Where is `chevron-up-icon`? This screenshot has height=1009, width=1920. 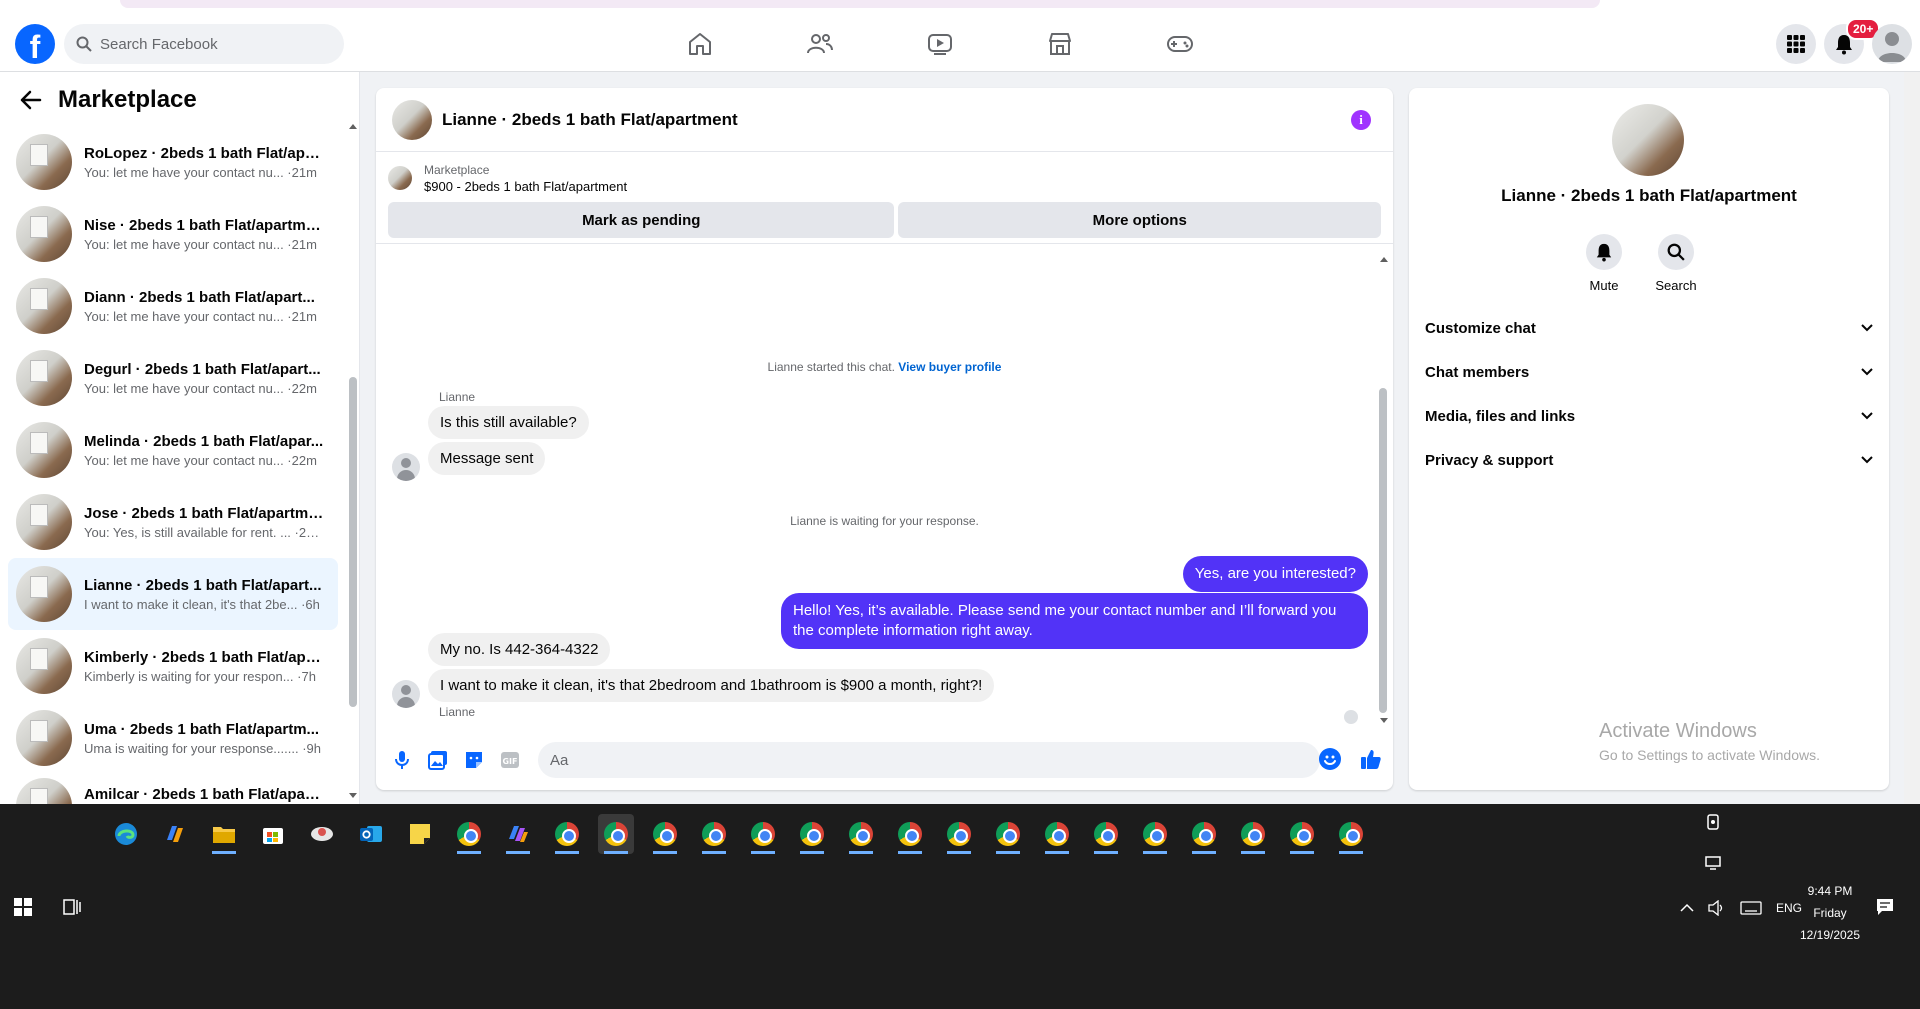
chevron-up-icon is located at coordinates (1687, 908).